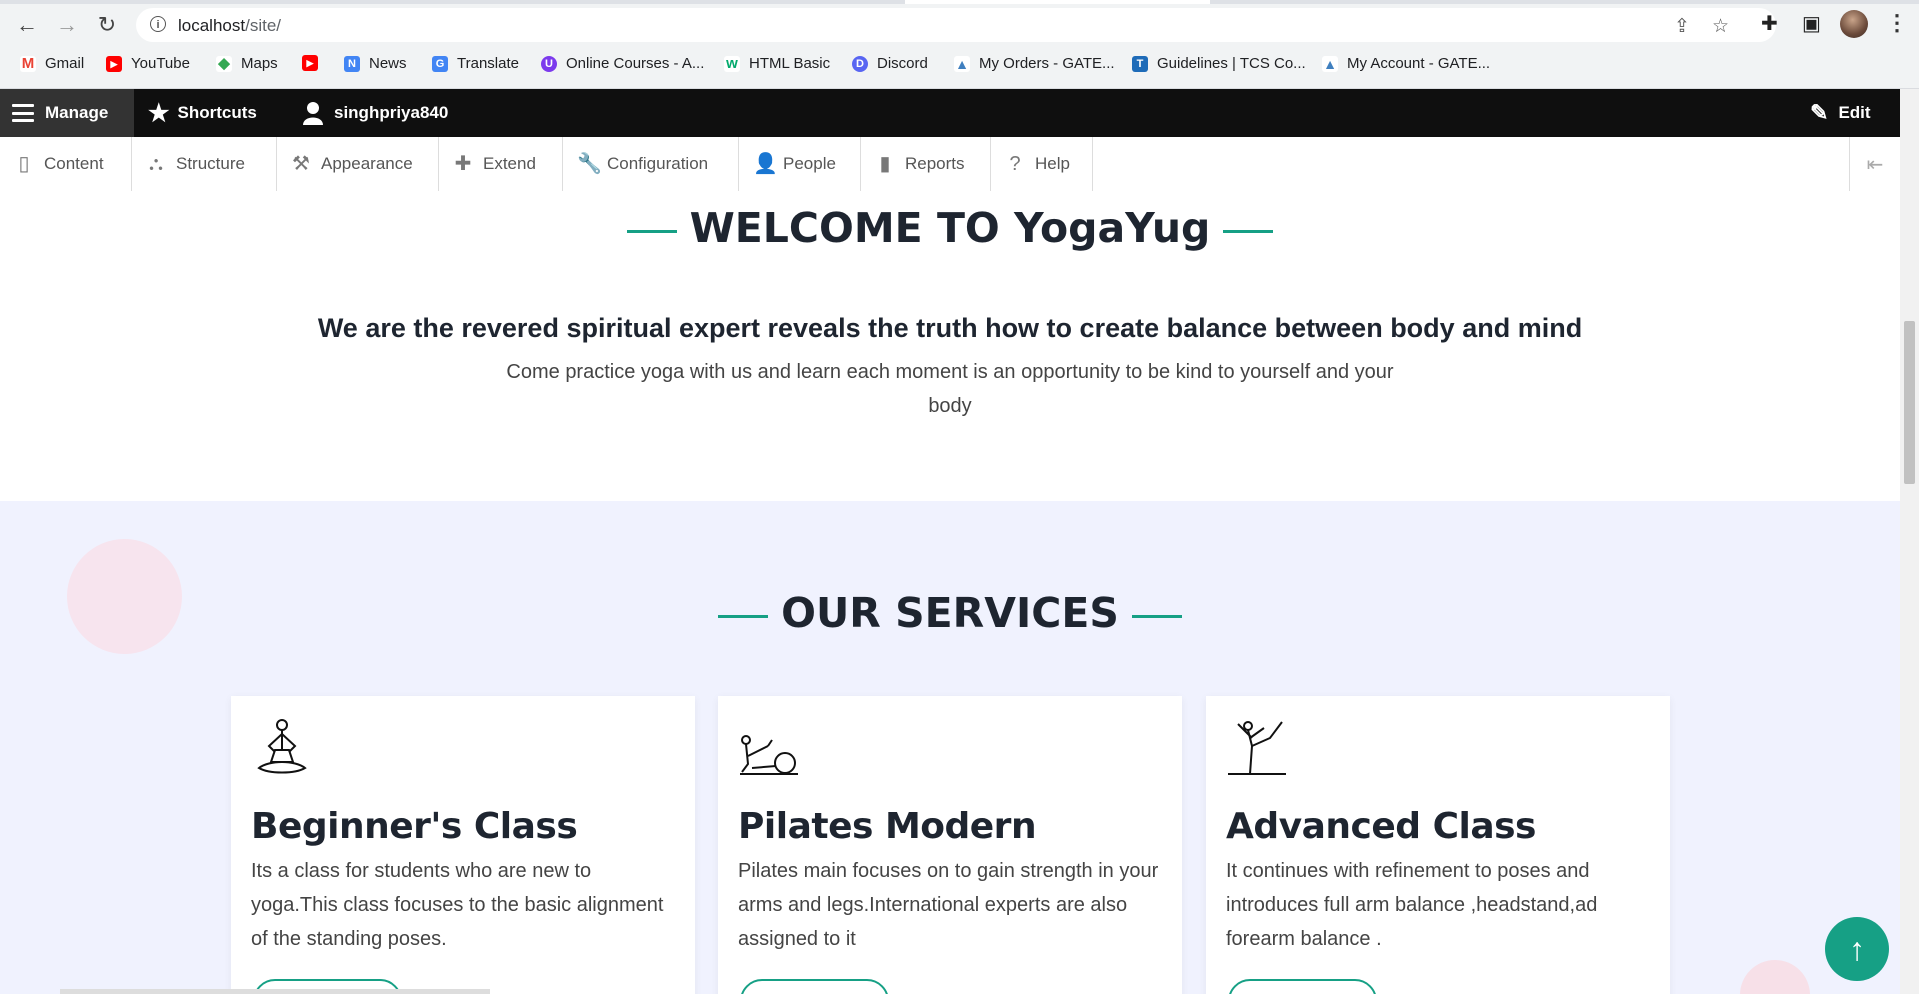 This screenshot has width=1919, height=994. I want to click on tray-item-reports: ▮ Reports, so click(926, 164).